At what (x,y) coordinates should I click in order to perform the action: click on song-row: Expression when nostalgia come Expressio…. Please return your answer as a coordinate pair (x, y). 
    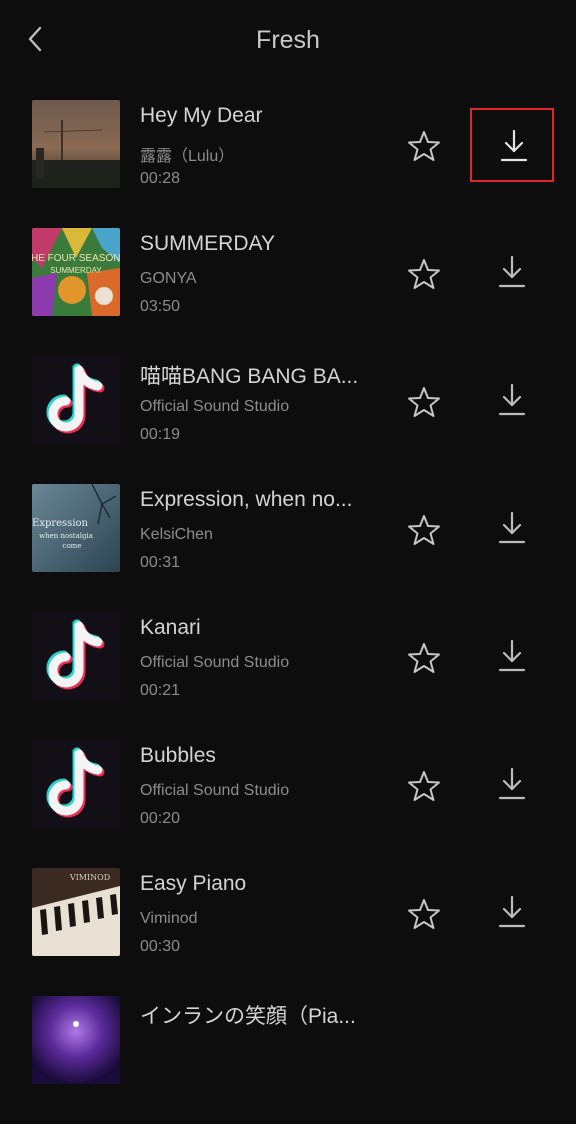
    Looking at the image, I should click on (288, 548).